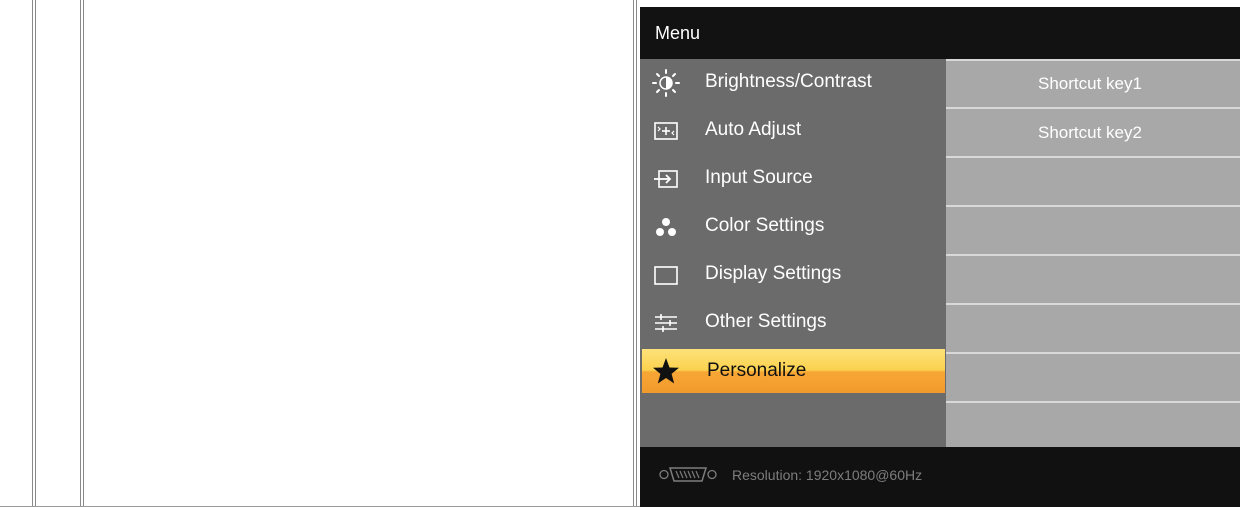  I want to click on menu-item-label: Other Settings, so click(766, 321).